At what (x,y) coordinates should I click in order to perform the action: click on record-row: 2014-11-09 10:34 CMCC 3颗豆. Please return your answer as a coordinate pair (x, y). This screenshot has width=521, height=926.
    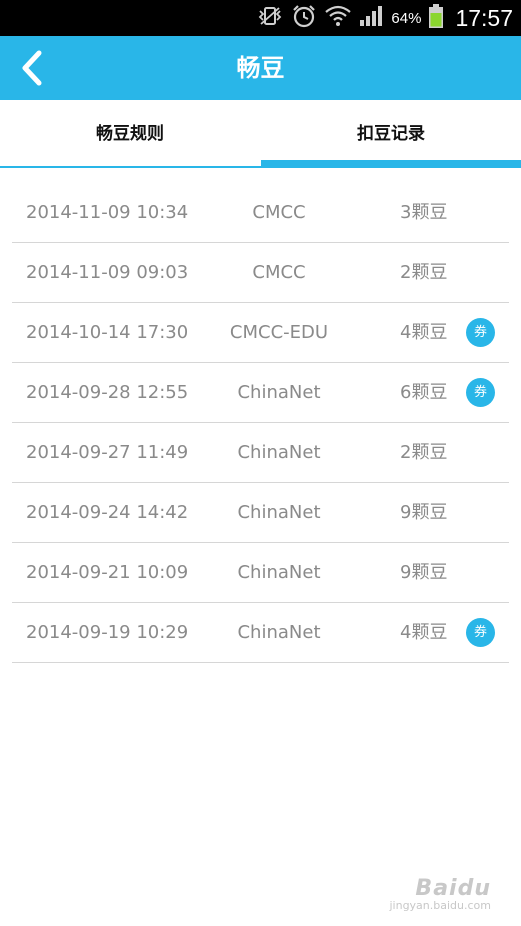
    Looking at the image, I should click on (260, 213).